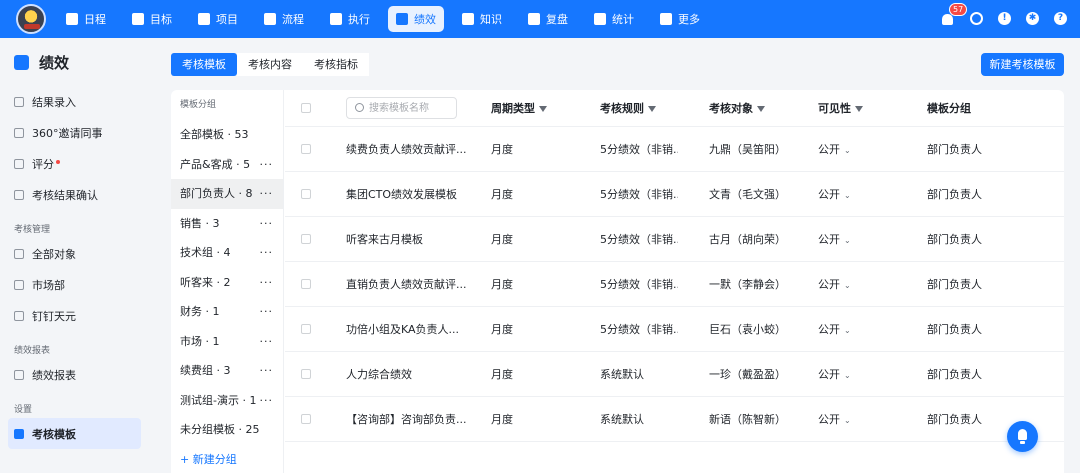 The height and width of the screenshot is (473, 1080). I want to click on table-row: 直销负责人绩效贡献评... 月度 5分绩效（非销... 一默（李静会） 公开 ⌄ 部门负责人, so click(674, 284).